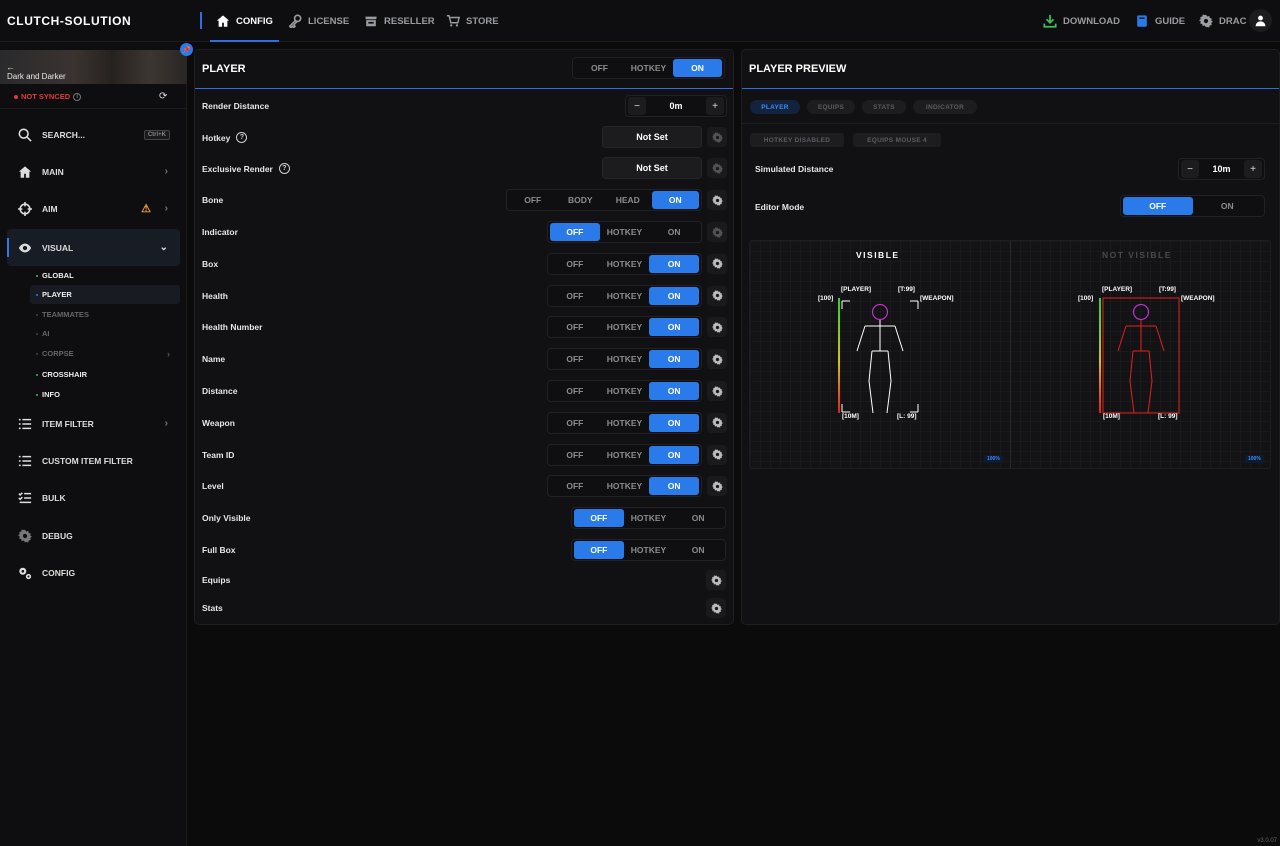  I want to click on stepper-value: 10m, so click(1221, 169).